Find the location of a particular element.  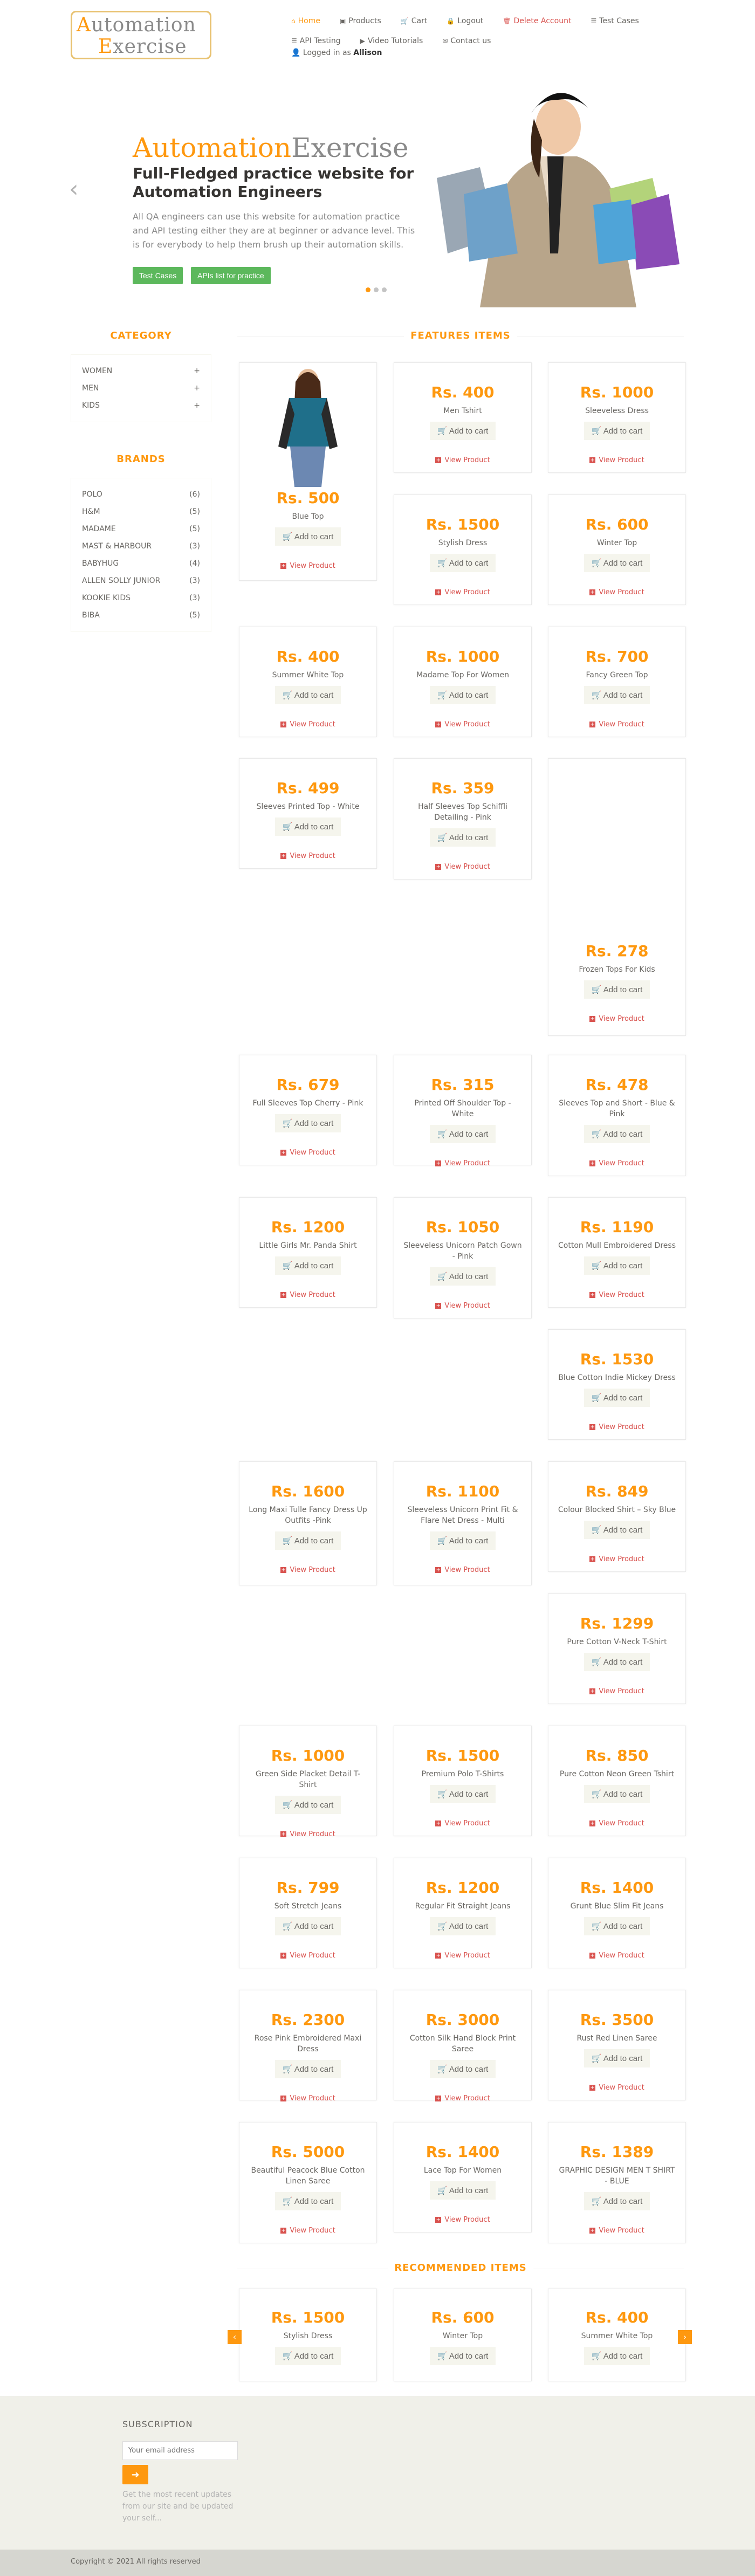

brand-link: BABYHUG (4) is located at coordinates (141, 563).